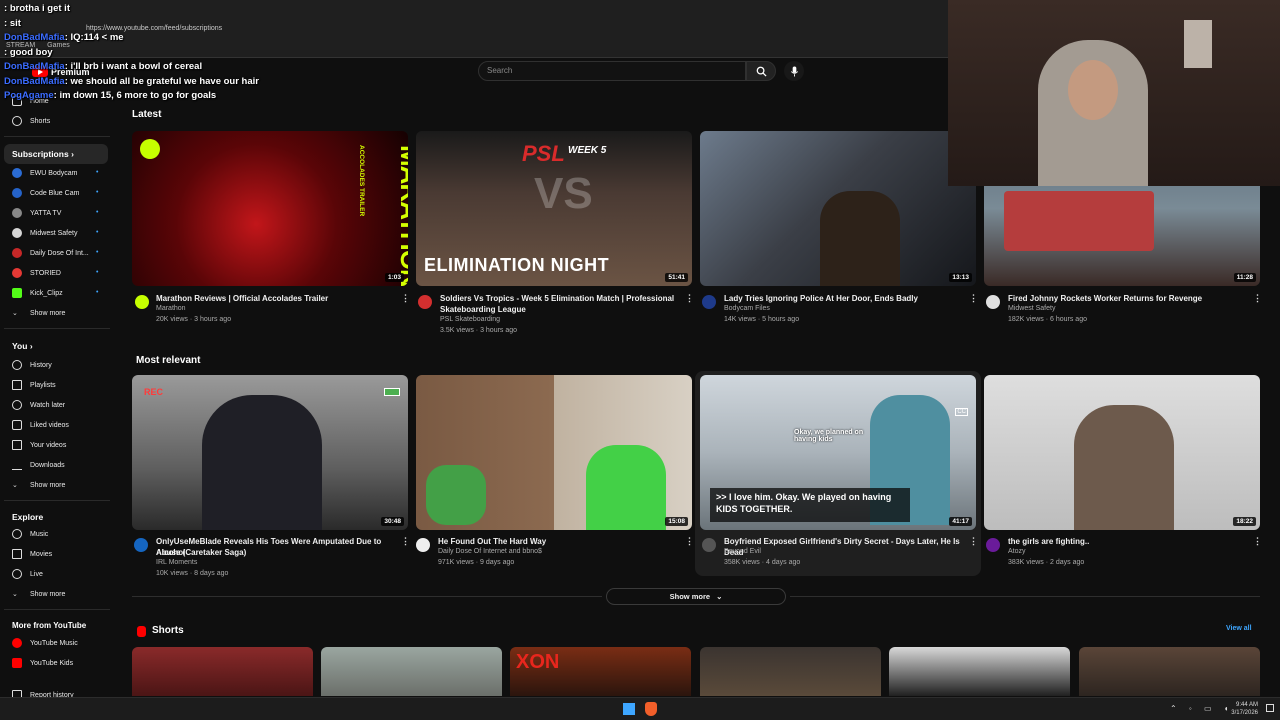 This screenshot has width=1280, height=720. Describe the element at coordinates (38, 594) in the screenshot. I see `sidebar-explore-show-more: ⌄ Show more` at that location.